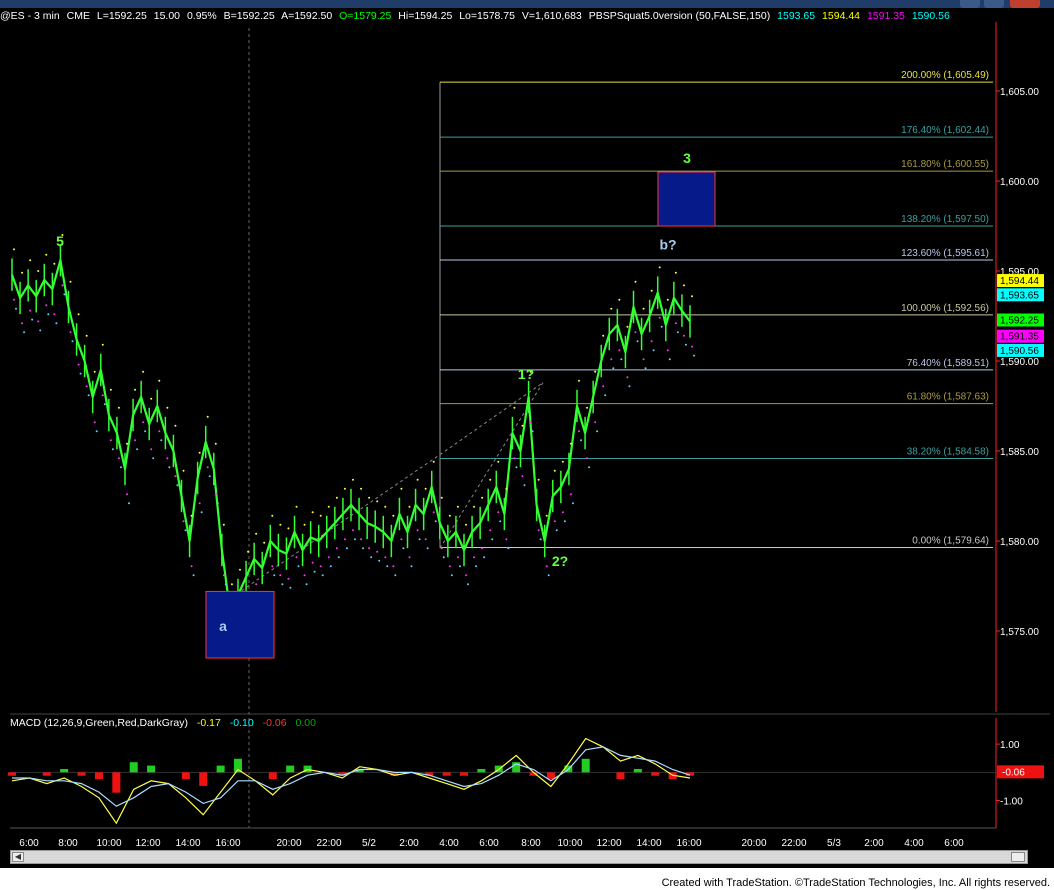  I want to click on scroll-left-icon: ◀, so click(18, 857).